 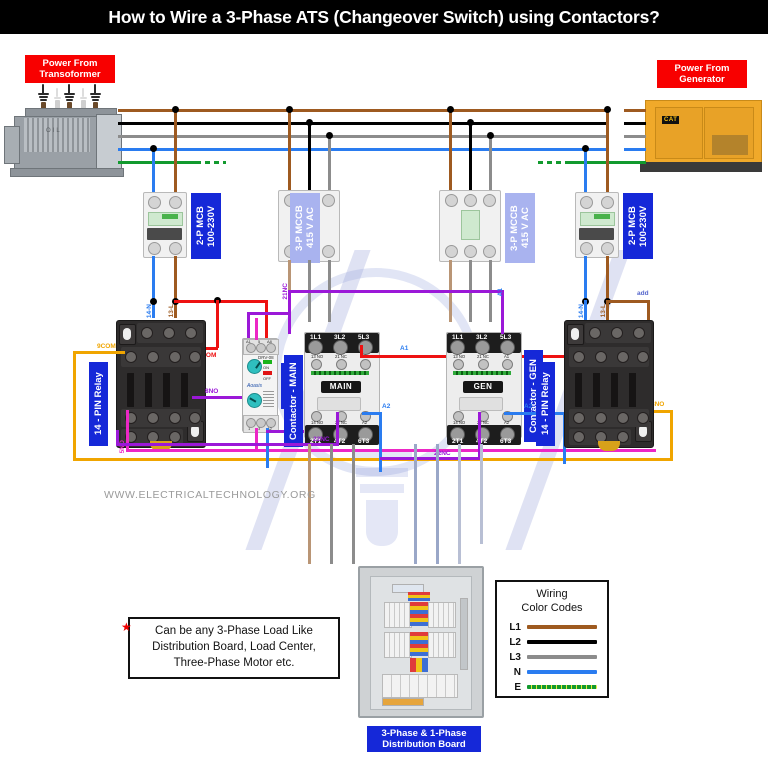 I want to click on breaker-mcb-right, so click(x=597, y=225).